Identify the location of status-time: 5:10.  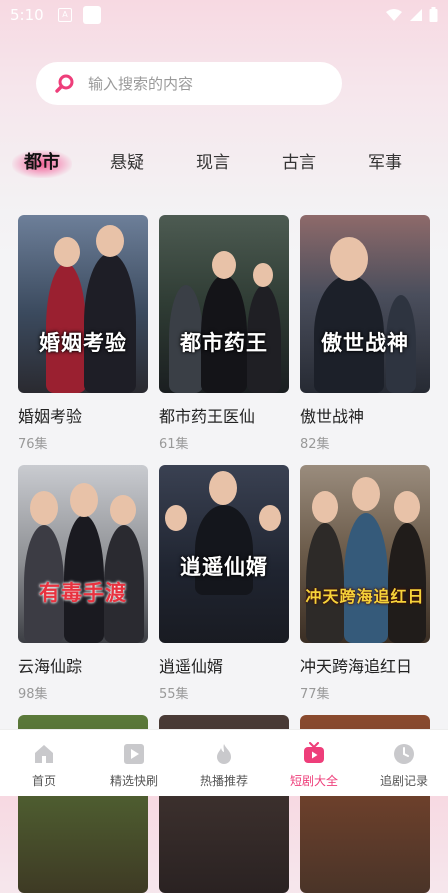
(27, 15).